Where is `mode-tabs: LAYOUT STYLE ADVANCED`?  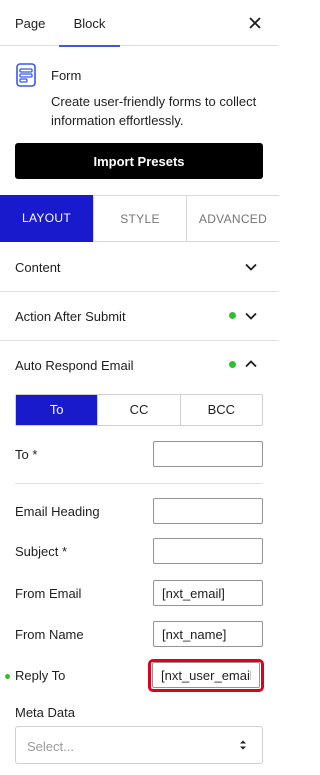 mode-tabs: LAYOUT STYLE ADVANCED is located at coordinates (139, 218).